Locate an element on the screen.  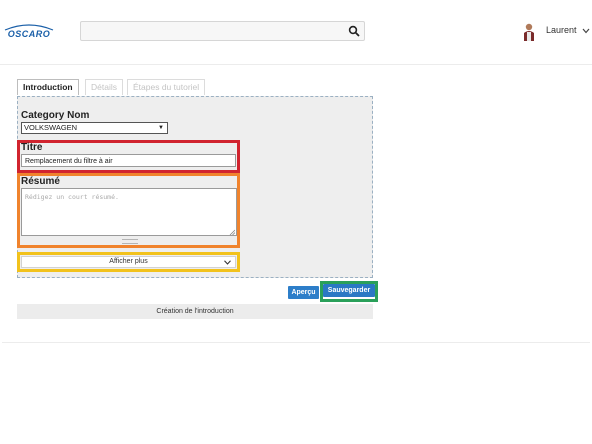
user-name: Laurent is located at coordinates (561, 30).